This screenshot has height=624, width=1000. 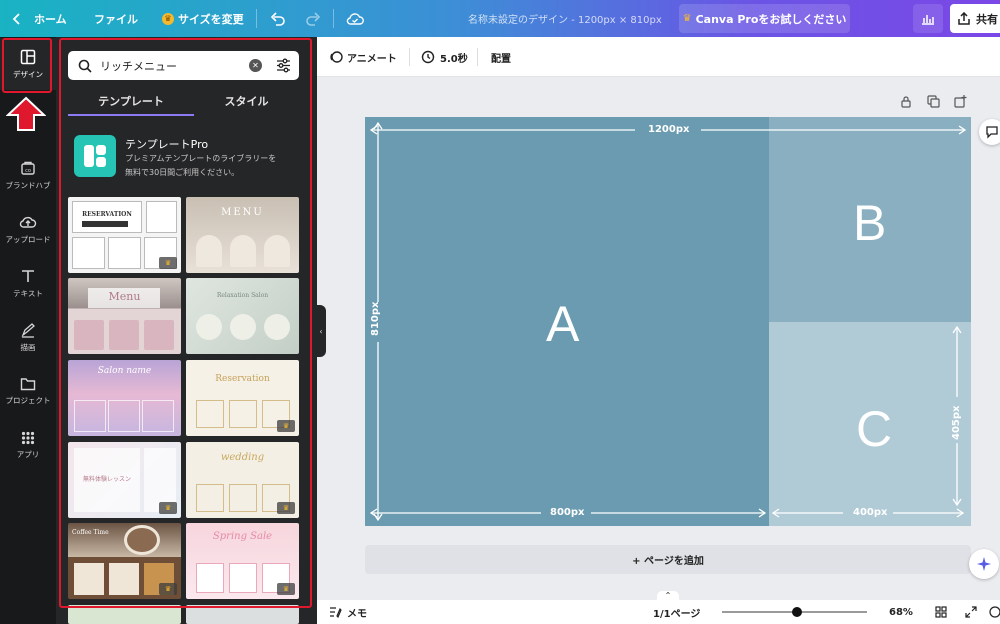 I want to click on animate-button: アニメート, so click(x=363, y=57).